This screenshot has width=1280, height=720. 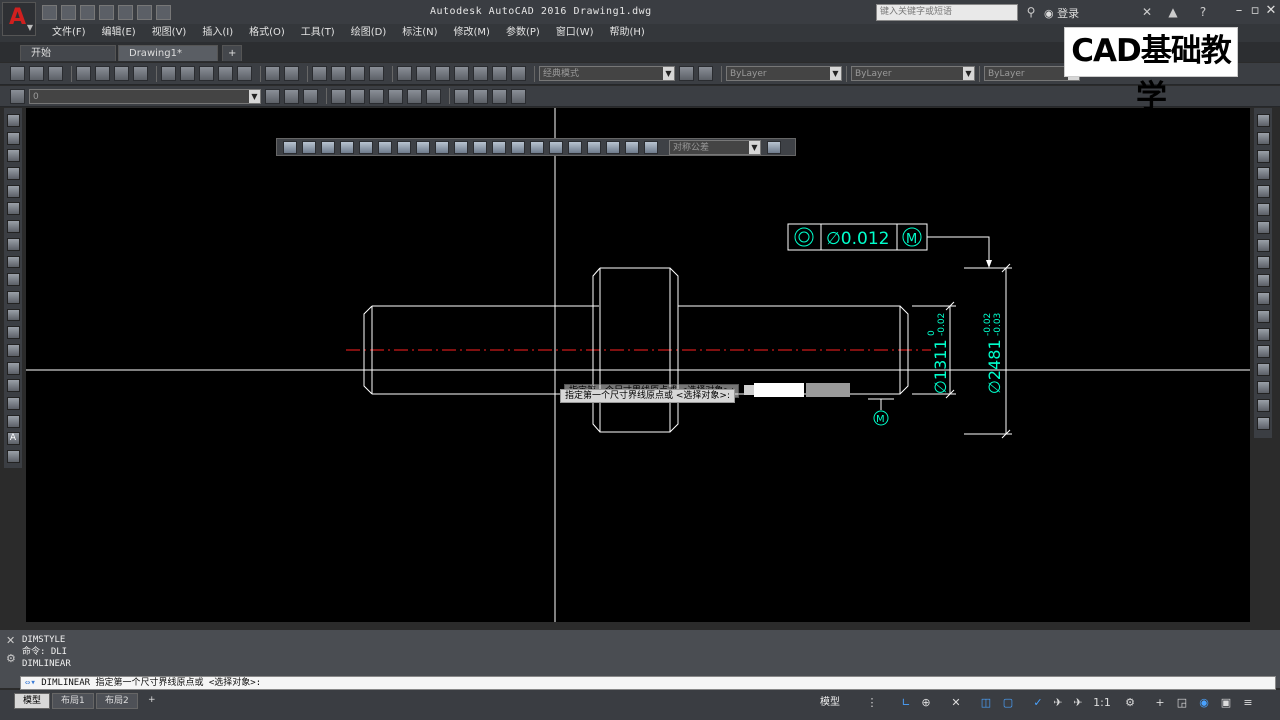 I want to click on table-icon, so click(x=13, y=421).